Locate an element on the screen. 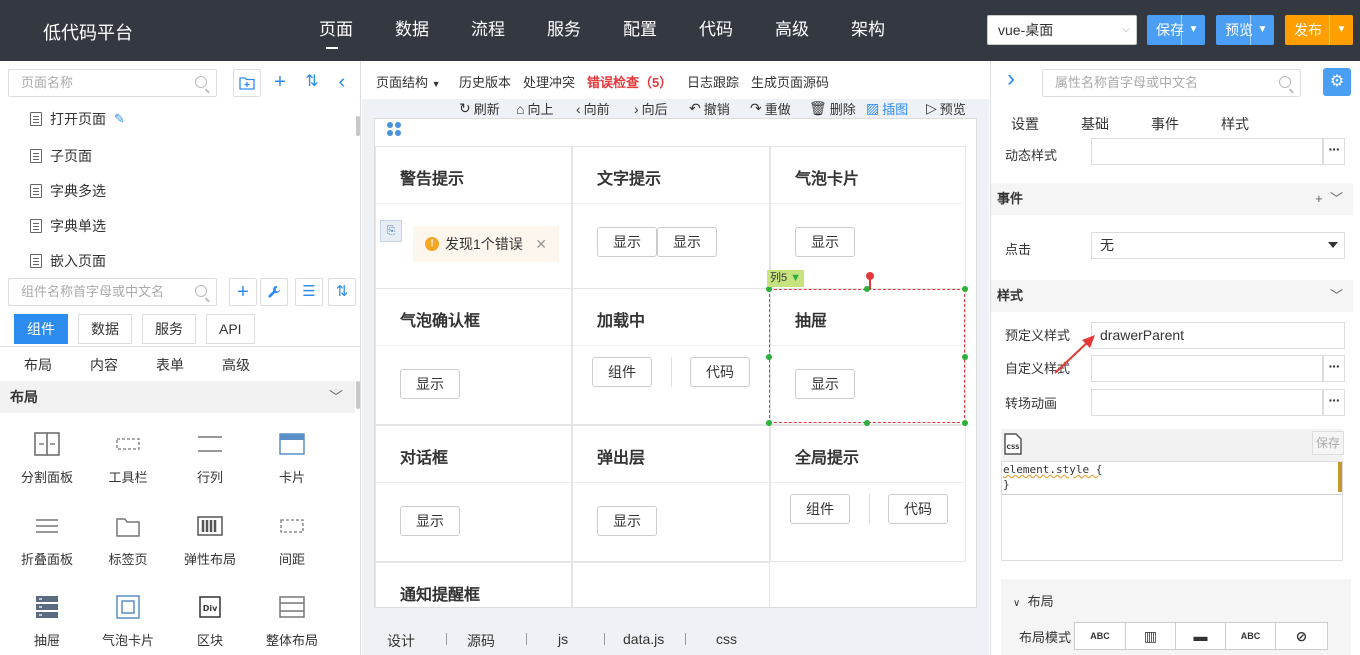  chevron-right-icon: › is located at coordinates (1011, 79).